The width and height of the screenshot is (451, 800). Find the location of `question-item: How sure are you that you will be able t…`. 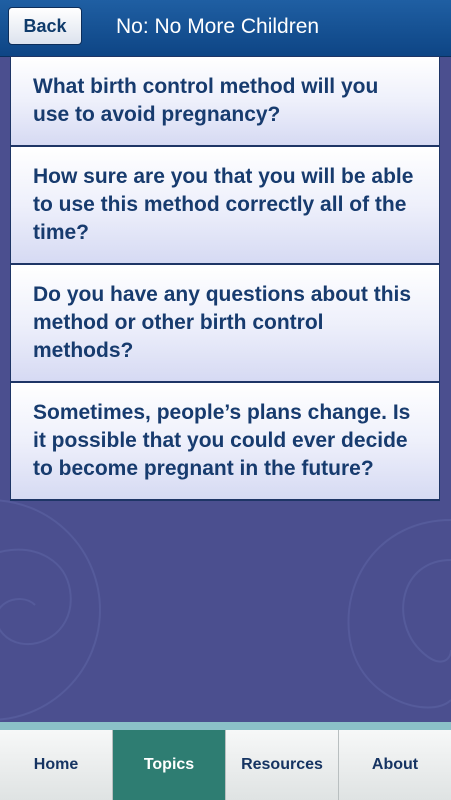

question-item: How sure are you that you will be able t… is located at coordinates (225, 206).